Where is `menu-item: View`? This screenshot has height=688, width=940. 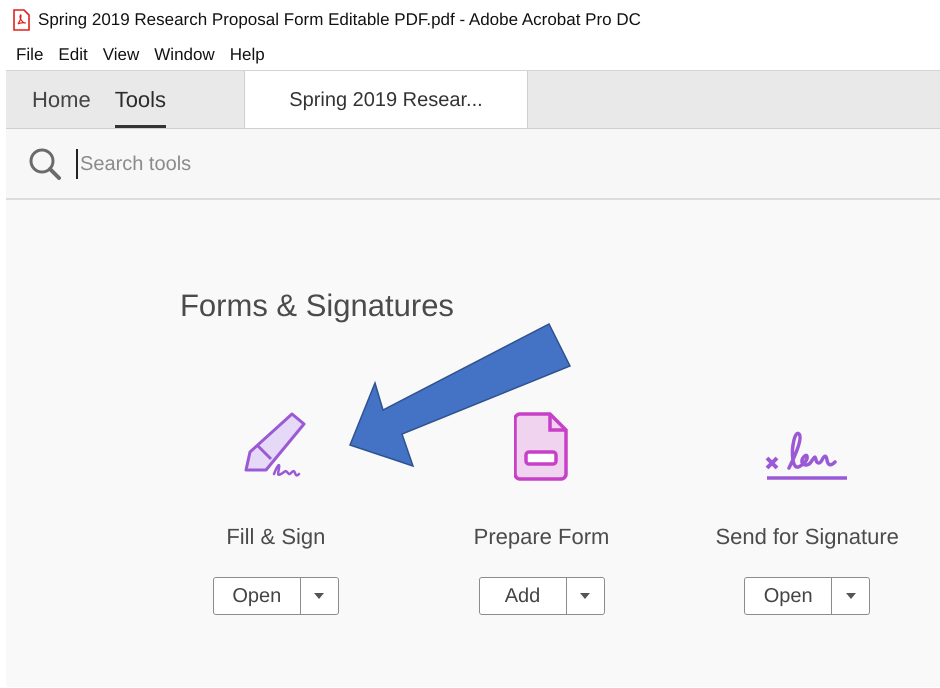 menu-item: View is located at coordinates (121, 55).